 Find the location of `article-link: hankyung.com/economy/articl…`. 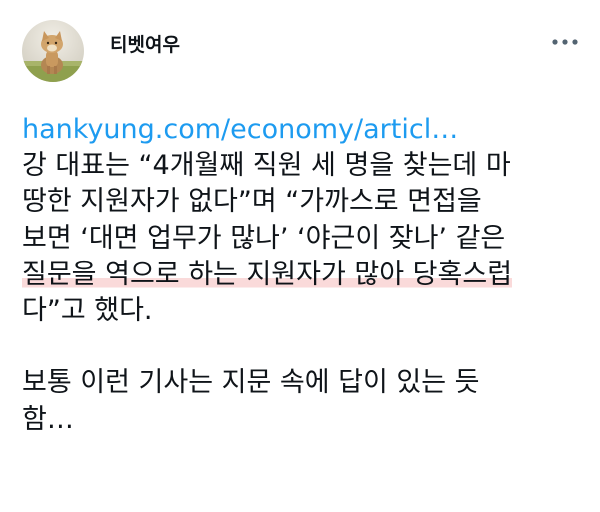

article-link: hankyung.com/economy/articl… is located at coordinates (302, 130).